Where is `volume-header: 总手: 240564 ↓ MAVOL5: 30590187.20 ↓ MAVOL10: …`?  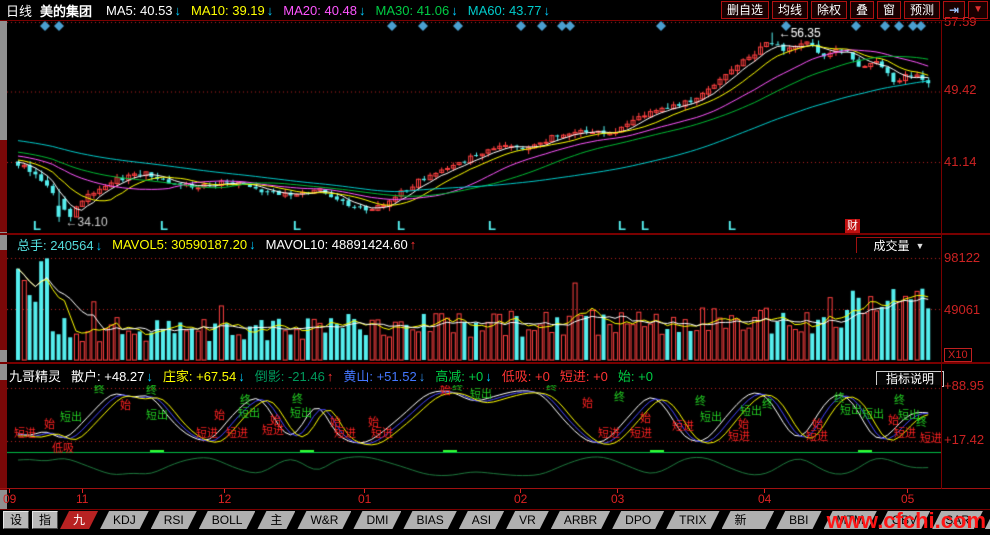 volume-header: 总手: 240564 ↓ MAVOL5: 30590187.20 ↓ MAVOL10: … is located at coordinates (474, 244).